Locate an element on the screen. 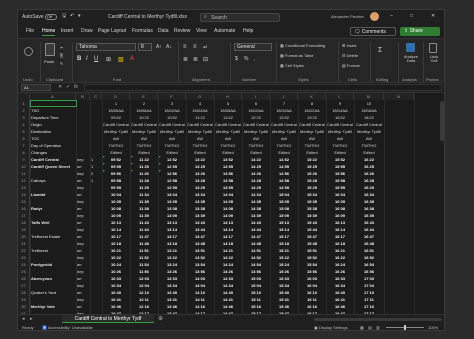 Image resolution: width=474 pixels, height=339 pixels. cell-a27 is located at coordinates (53, 285).